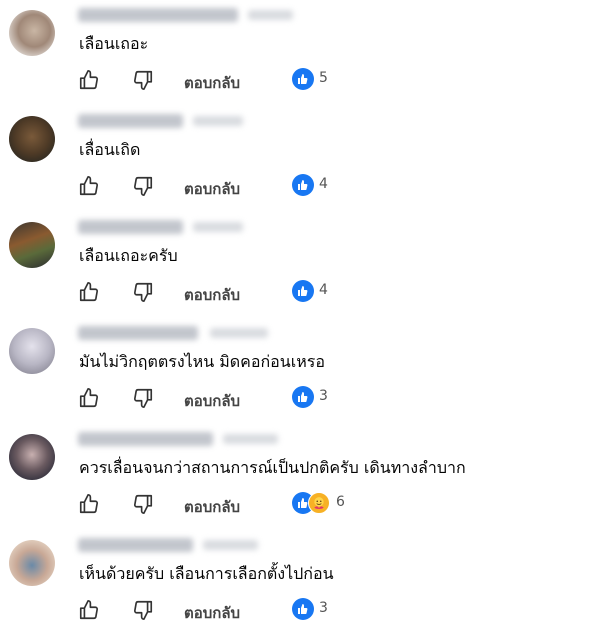 The image size is (600, 636). What do you see at coordinates (202, 361) in the screenshot?
I see `comment-text: มันไม่วิกฤตตรงไหน มิดคอก่อนเหรอ` at bounding box center [202, 361].